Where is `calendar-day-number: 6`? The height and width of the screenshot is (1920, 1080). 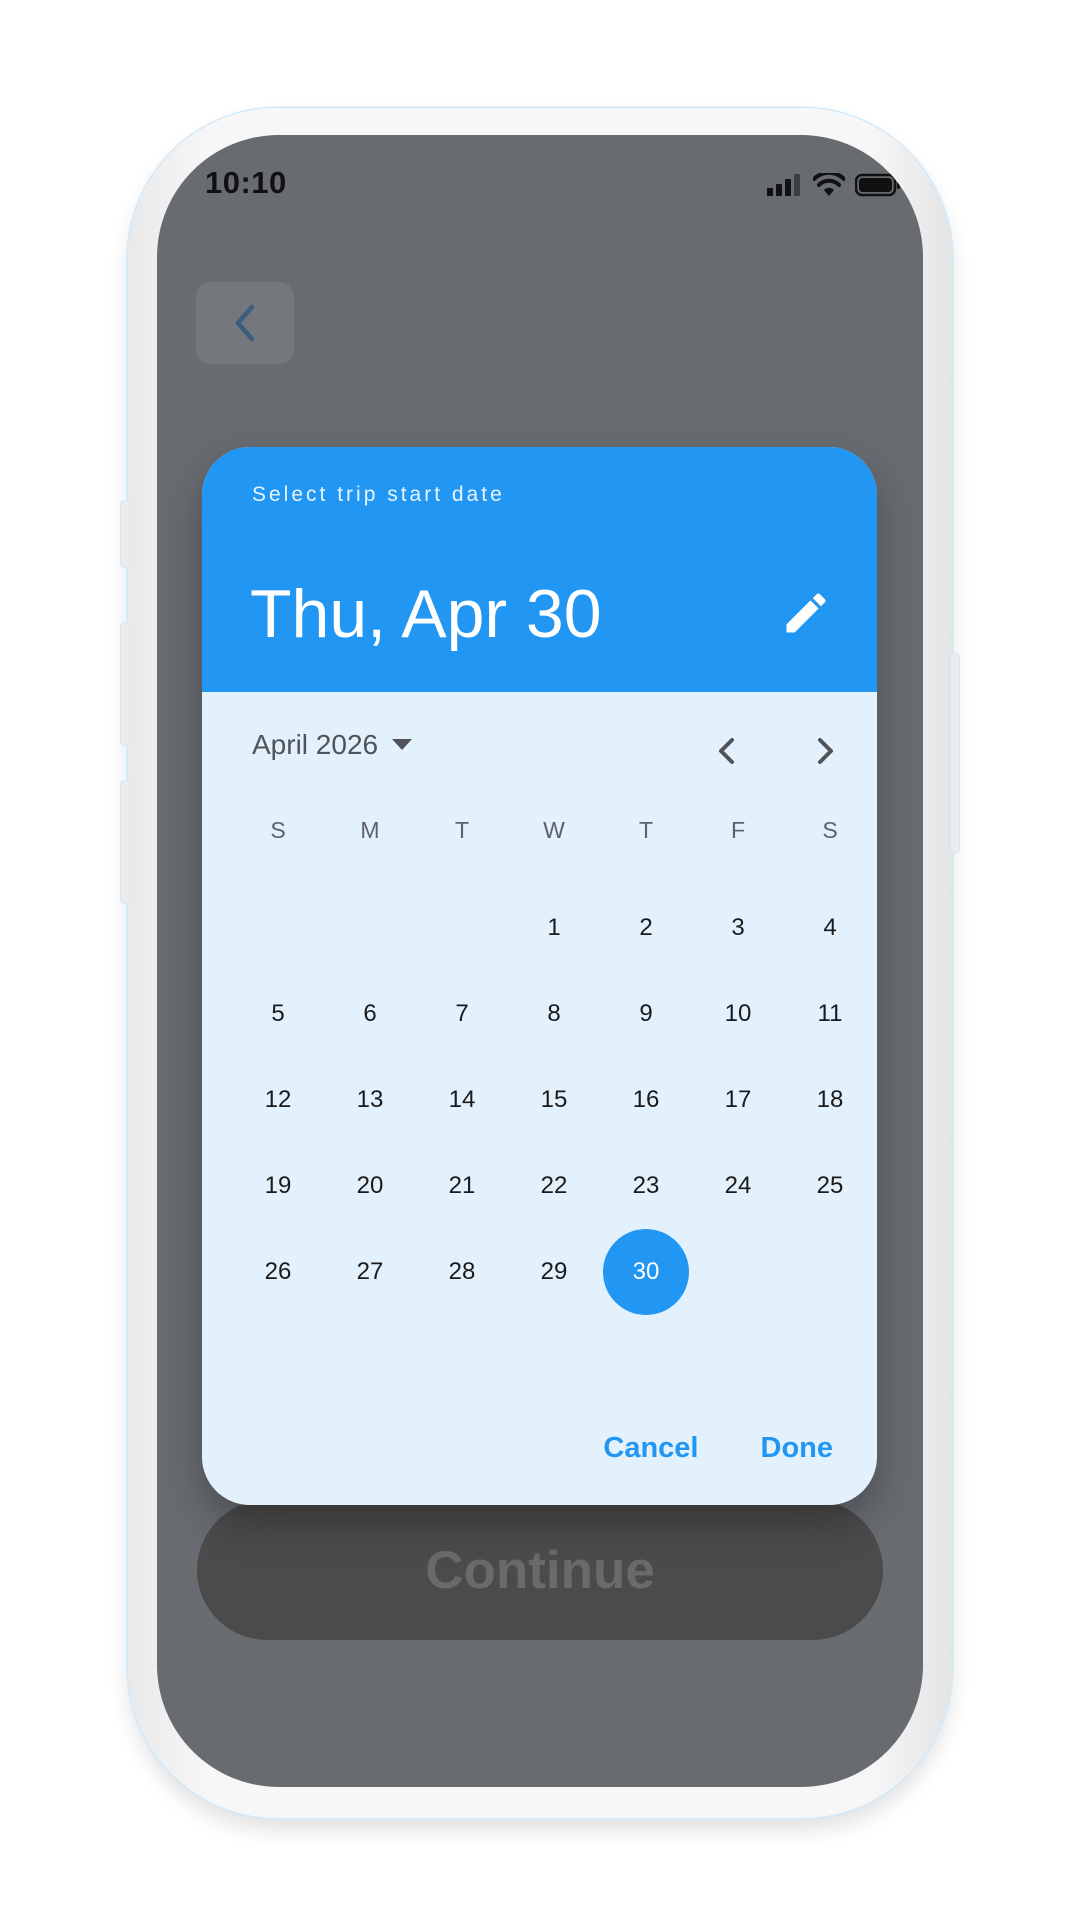 calendar-day-number: 6 is located at coordinates (370, 1013).